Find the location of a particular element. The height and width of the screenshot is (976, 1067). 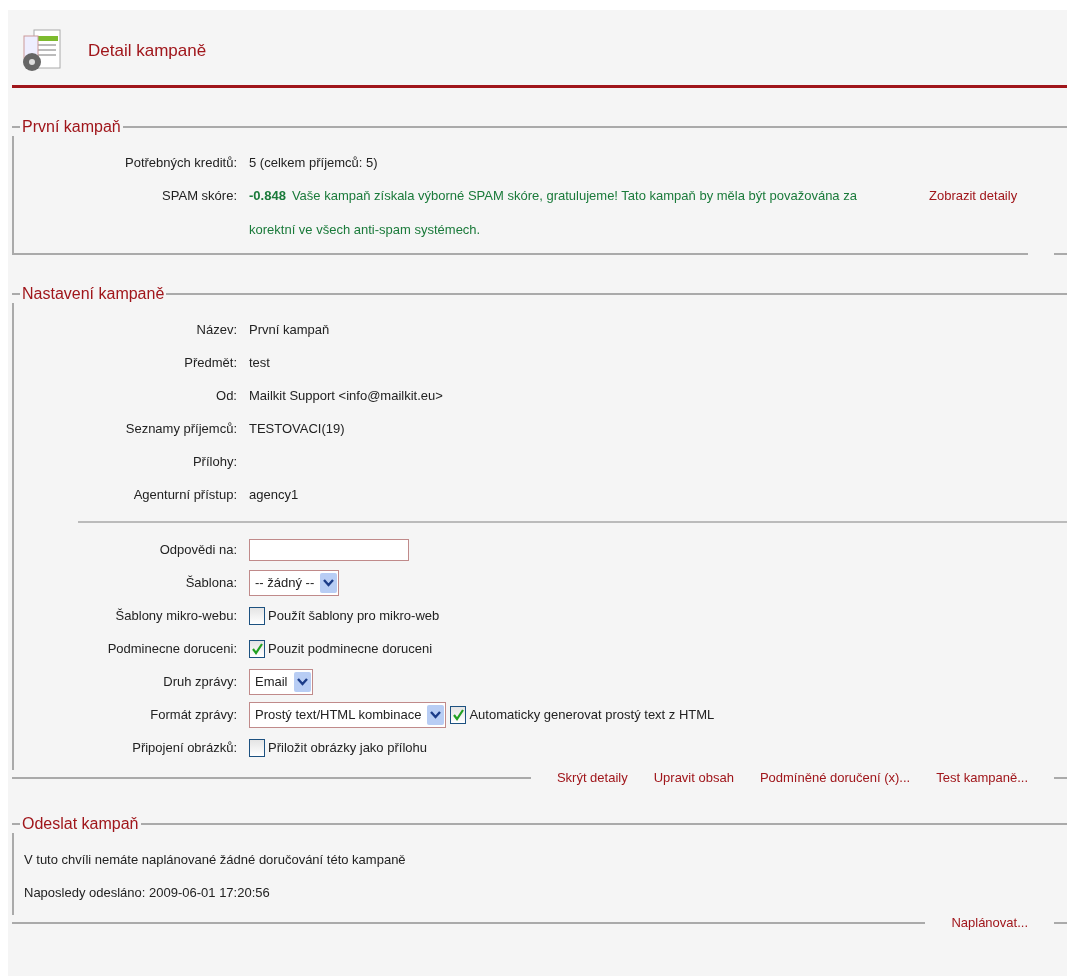

field-label: Agenturní přístup: is located at coordinates (185, 494).